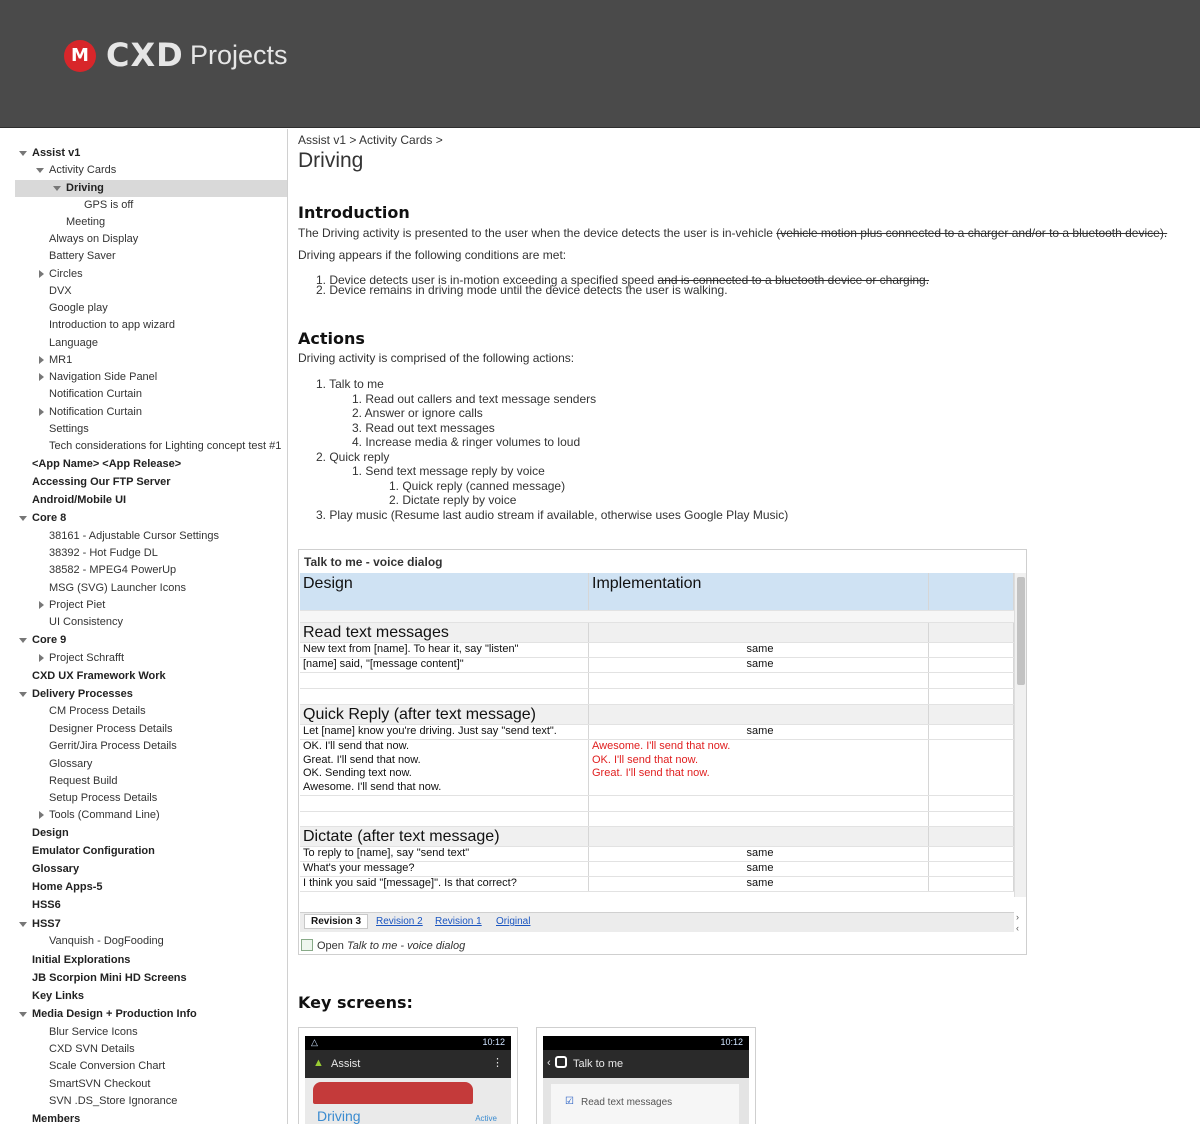 Image resolution: width=1200 pixels, height=1124 pixels. I want to click on sidebar-item: <App Name> <App Release>, so click(106, 464).